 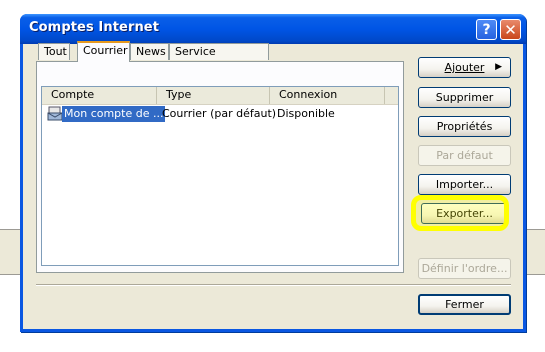 I want to click on tab-label: Courrier, so click(x=105, y=50).